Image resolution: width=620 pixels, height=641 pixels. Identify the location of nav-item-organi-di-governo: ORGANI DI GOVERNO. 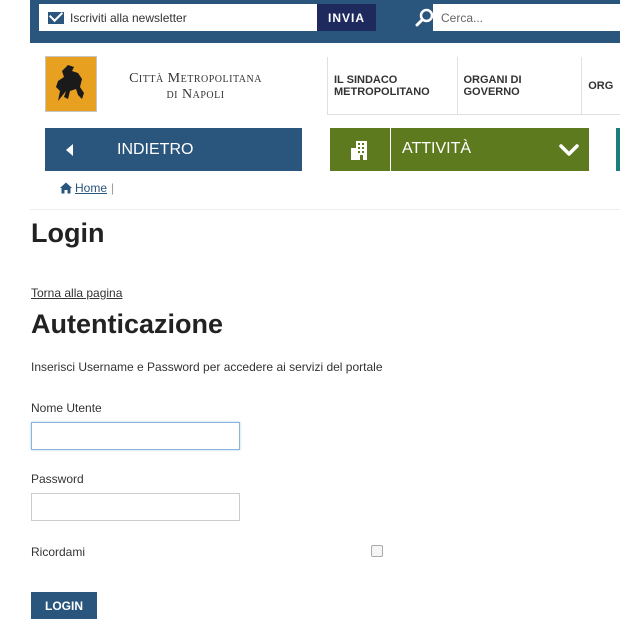
(519, 86).